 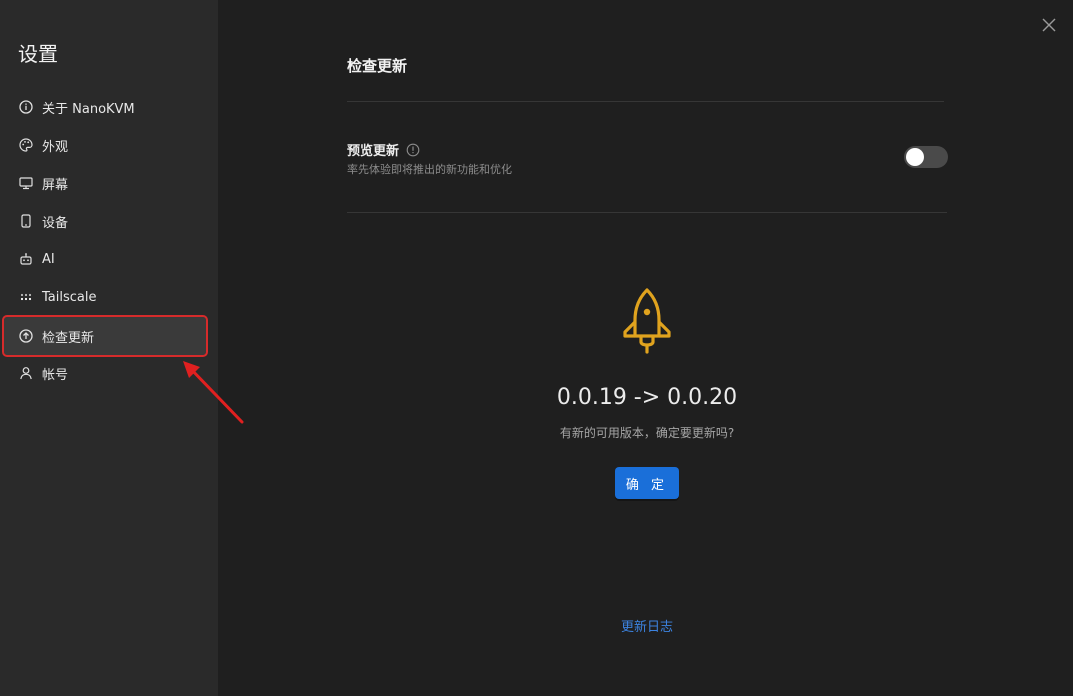 I want to click on sidebar-item-label: 检查更新, so click(x=68, y=338).